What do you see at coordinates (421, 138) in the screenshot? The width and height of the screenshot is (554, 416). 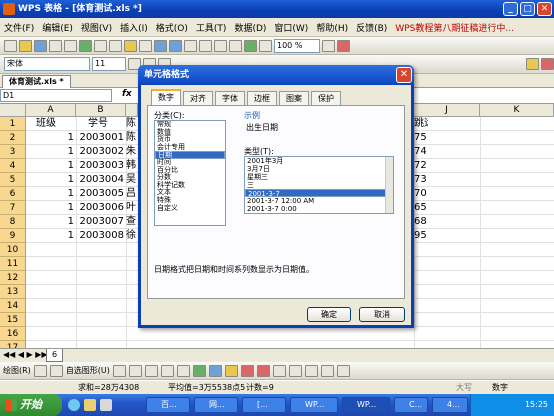 I see `cell-long-jump: 75` at bounding box center [421, 138].